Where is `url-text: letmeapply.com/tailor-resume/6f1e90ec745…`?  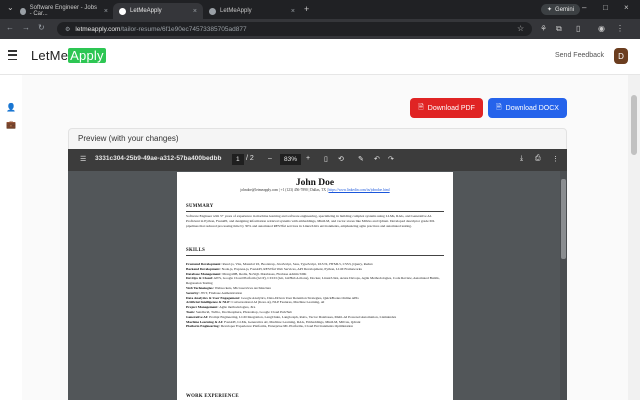 url-text: letmeapply.com/tailor-resume/6f1e90ec745… is located at coordinates (161, 29).